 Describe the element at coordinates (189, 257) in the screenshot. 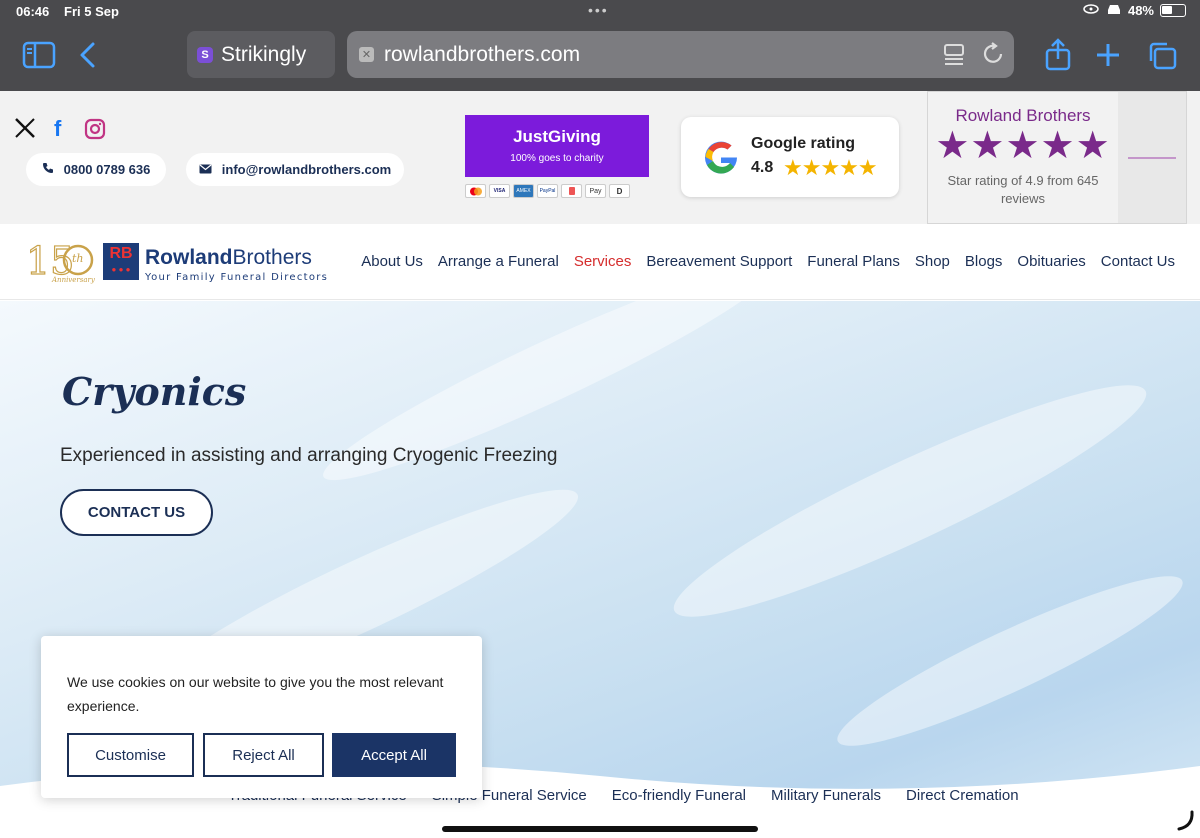

I see `brand-name-first: Rowland` at that location.